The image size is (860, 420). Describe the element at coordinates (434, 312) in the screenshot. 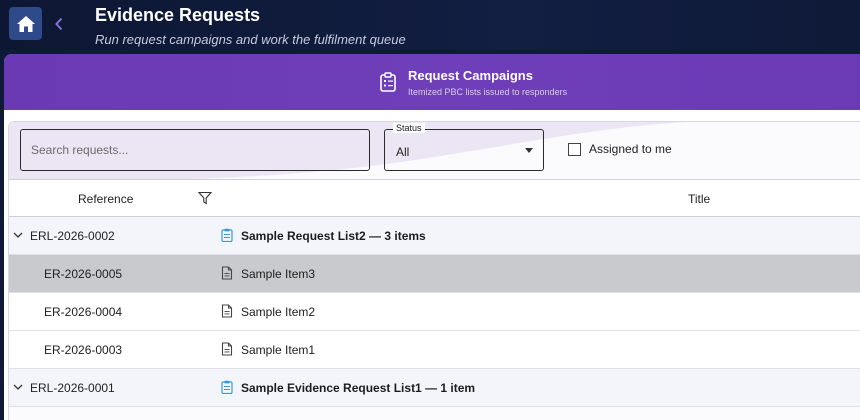

I see `table-row: ER-2026-0004 Sample Item2` at that location.